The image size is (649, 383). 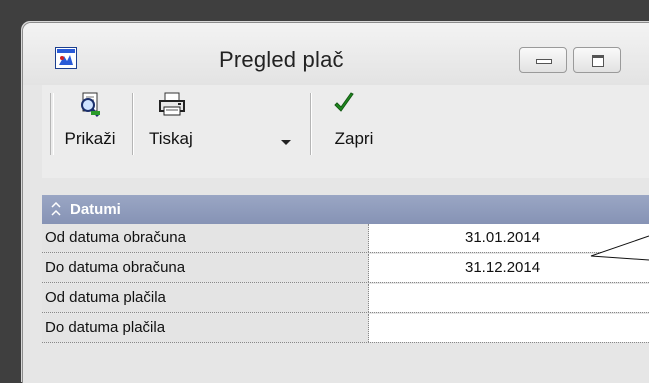 What do you see at coordinates (503, 237) in the screenshot?
I see `field-value: 31.01.2014` at bounding box center [503, 237].